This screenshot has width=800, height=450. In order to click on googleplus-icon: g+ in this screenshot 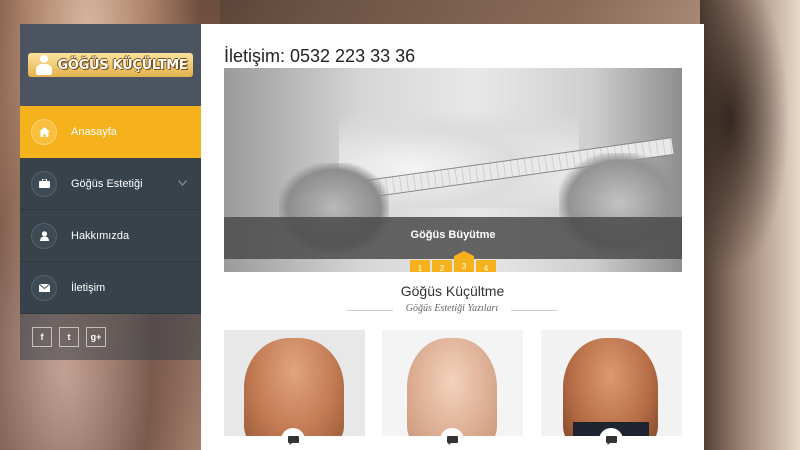, I will do `click(96, 337)`.